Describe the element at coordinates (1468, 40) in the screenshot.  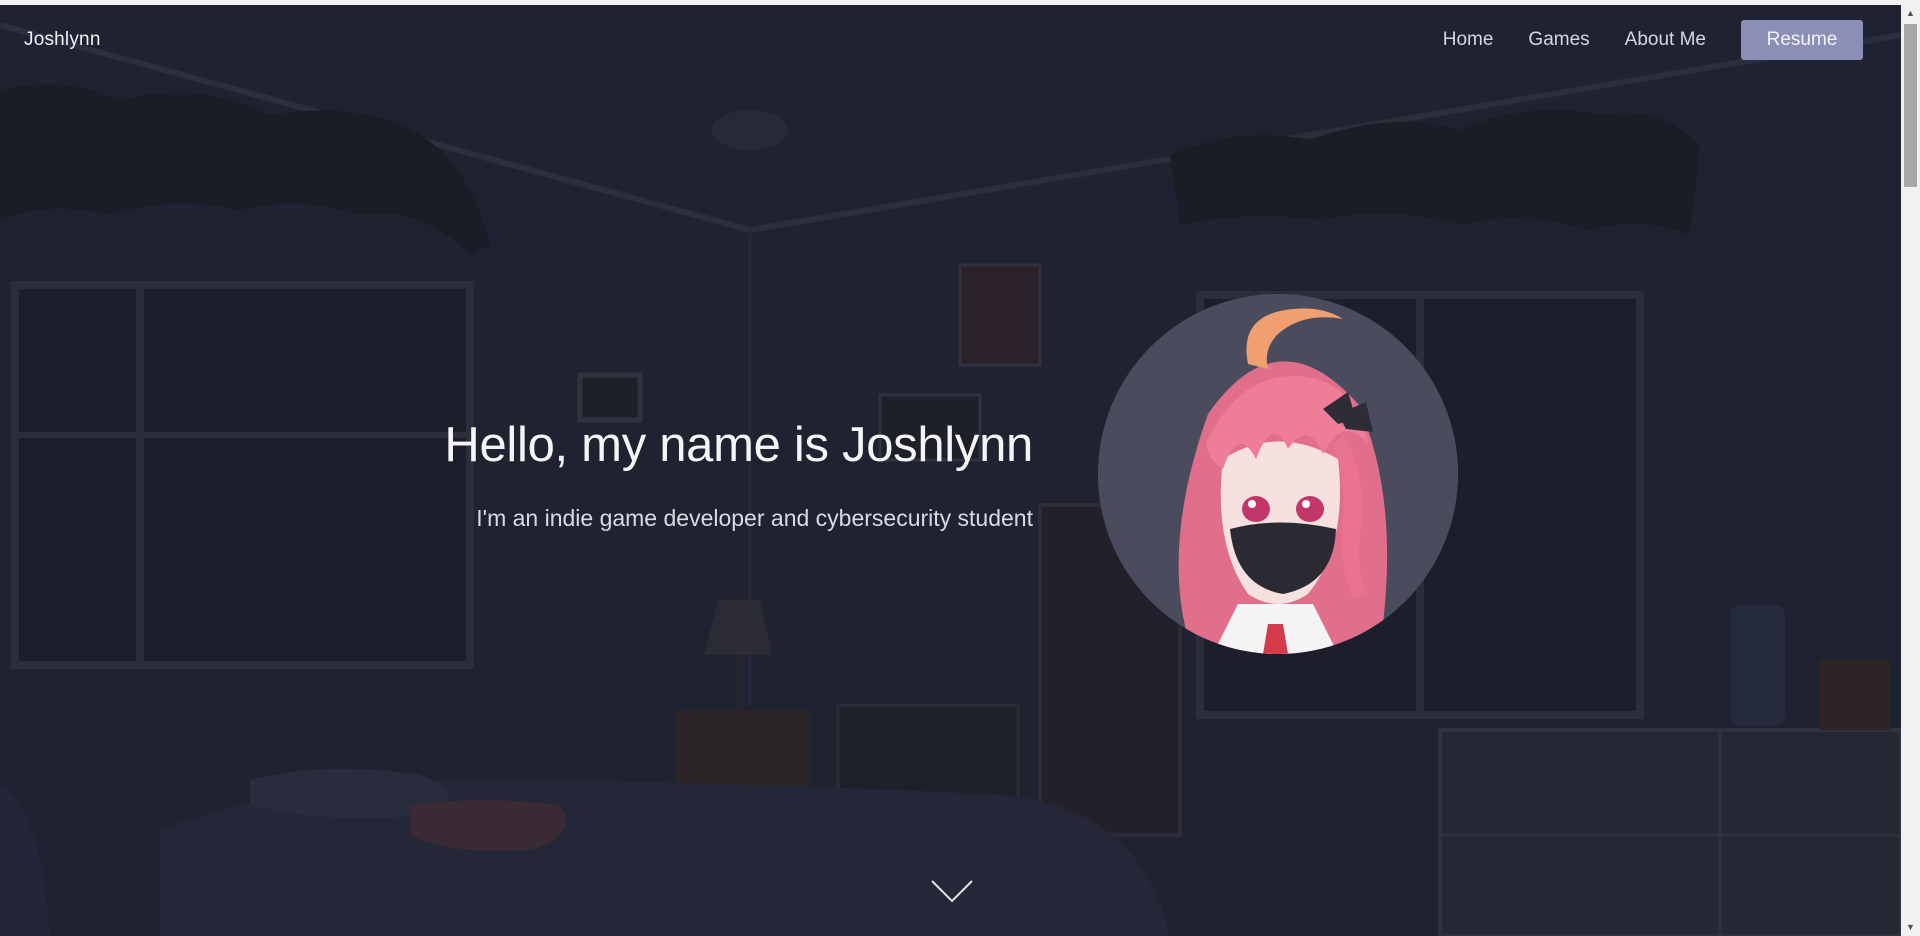
I see `nav-link-home: Home` at that location.